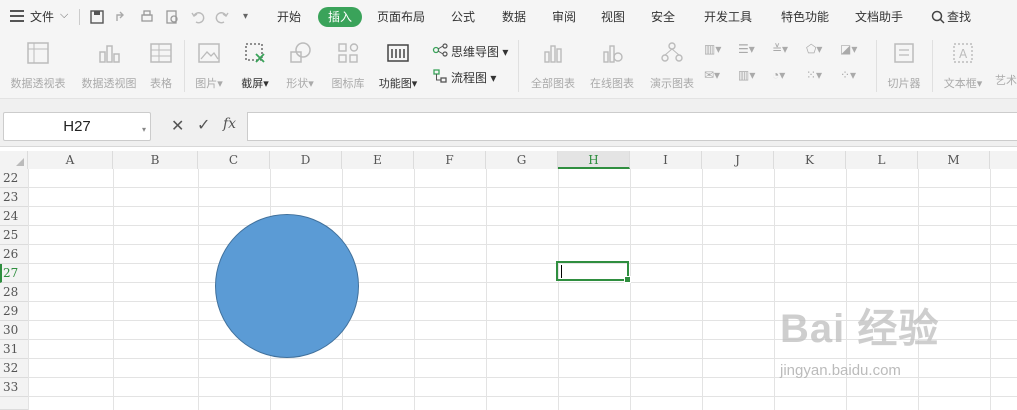 The image size is (1017, 410). What do you see at coordinates (229, 124) in the screenshot?
I see `insert-function-button: fx` at bounding box center [229, 124].